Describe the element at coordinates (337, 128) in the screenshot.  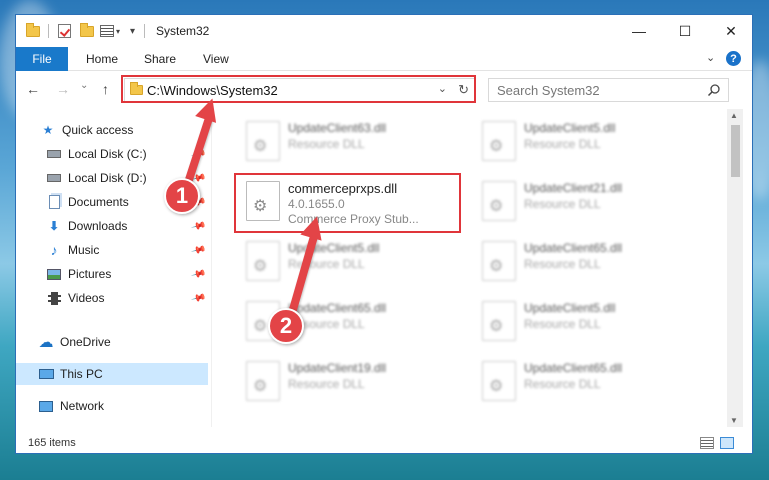
I see `file-name: UpdateClient63.dll` at that location.